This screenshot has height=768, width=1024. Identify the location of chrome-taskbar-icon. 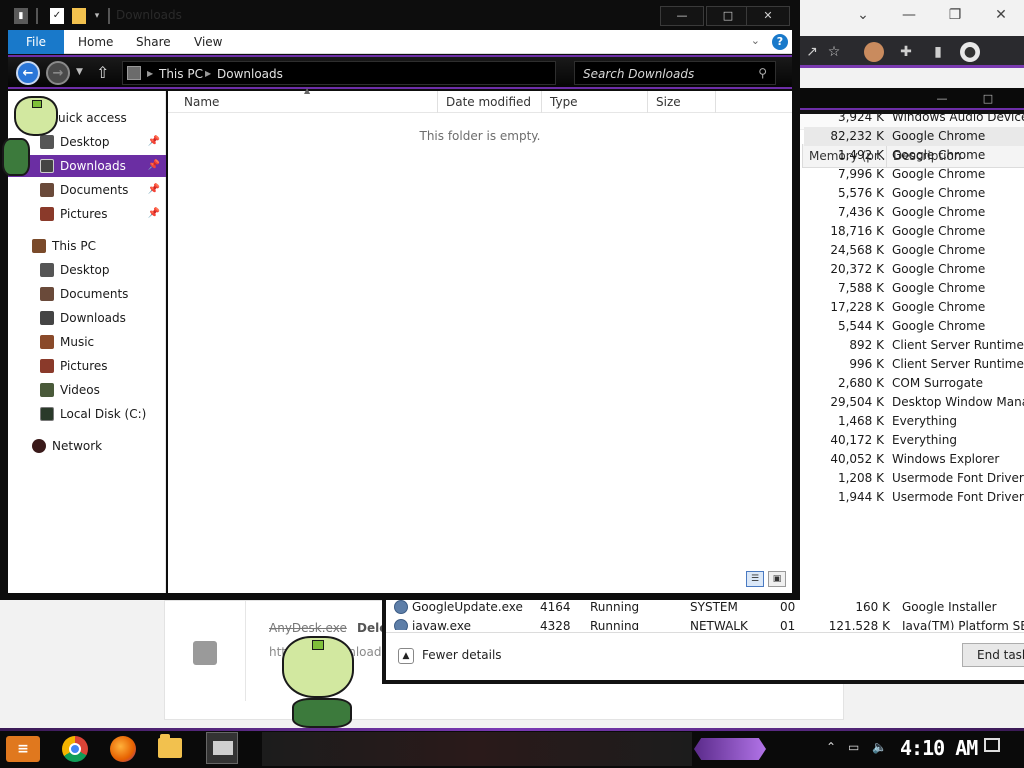
(75, 749).